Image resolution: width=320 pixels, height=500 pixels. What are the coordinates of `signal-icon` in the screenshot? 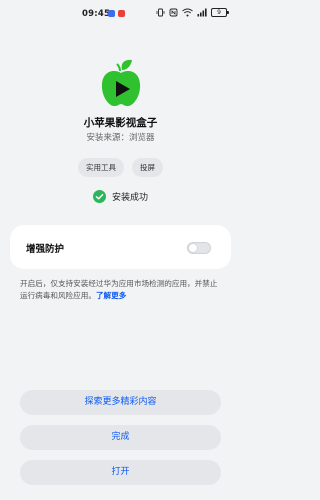 It's located at (202, 12).